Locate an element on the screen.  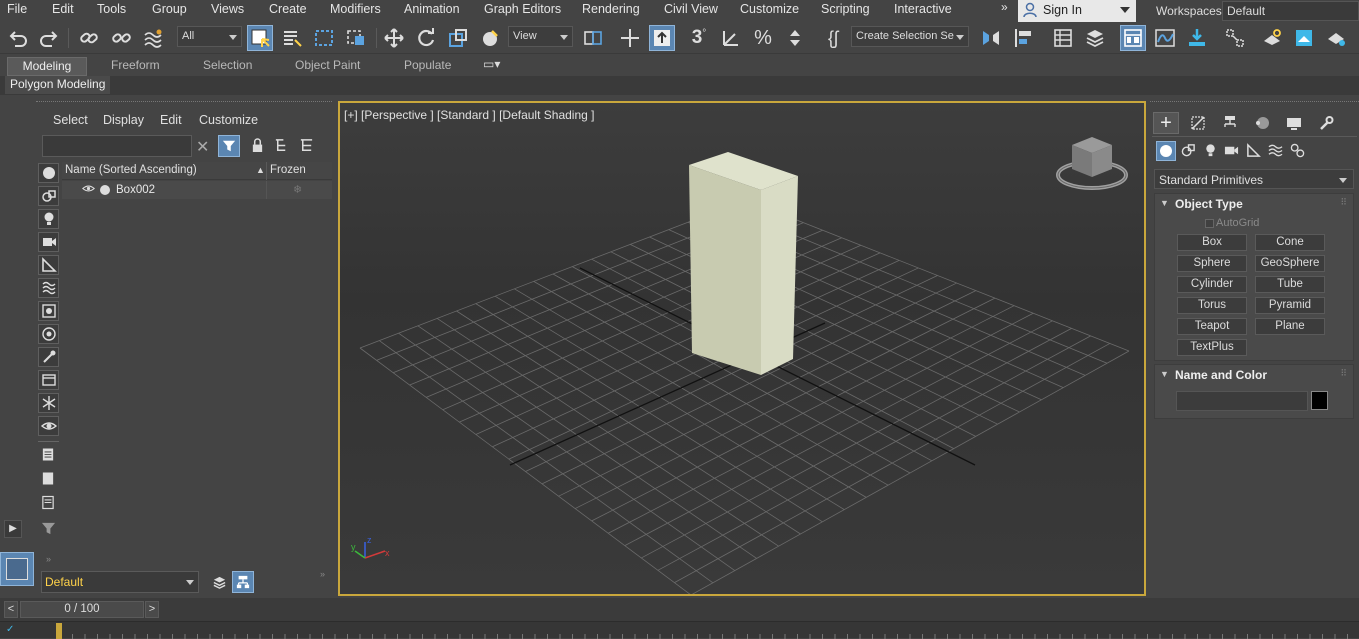
box-button: Box is located at coordinates (1212, 242).